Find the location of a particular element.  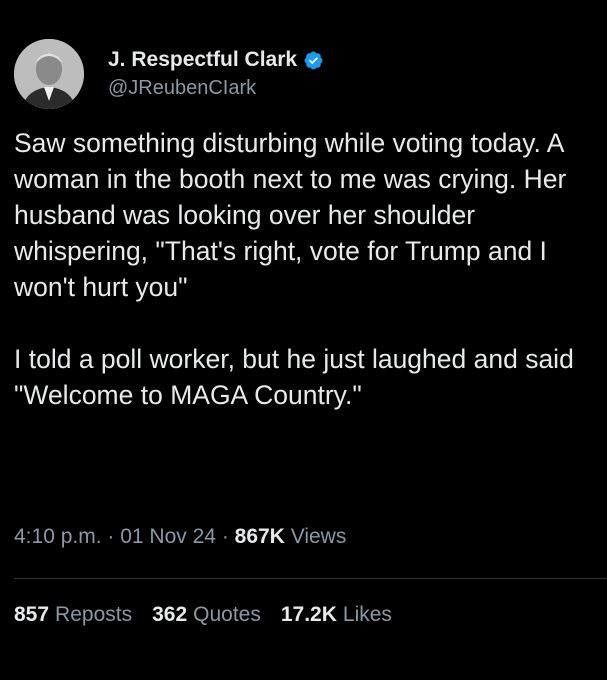

quotes-count: 362 is located at coordinates (170, 614).